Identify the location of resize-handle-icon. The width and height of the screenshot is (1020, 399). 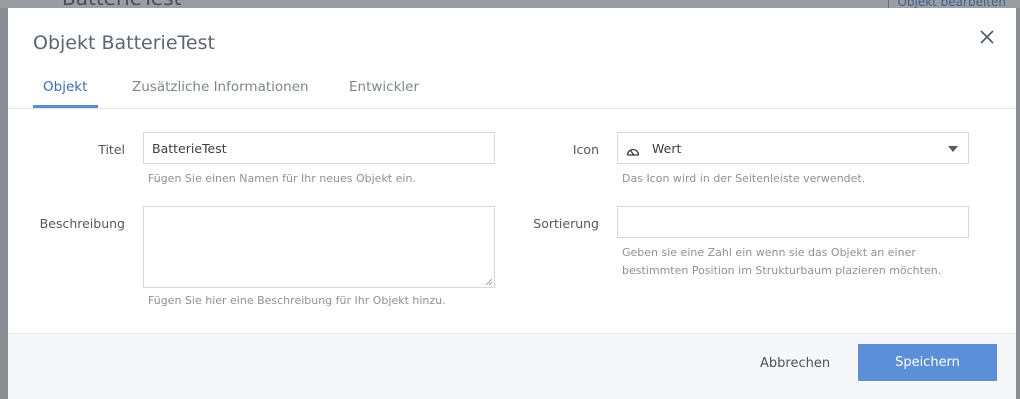
(489, 282).